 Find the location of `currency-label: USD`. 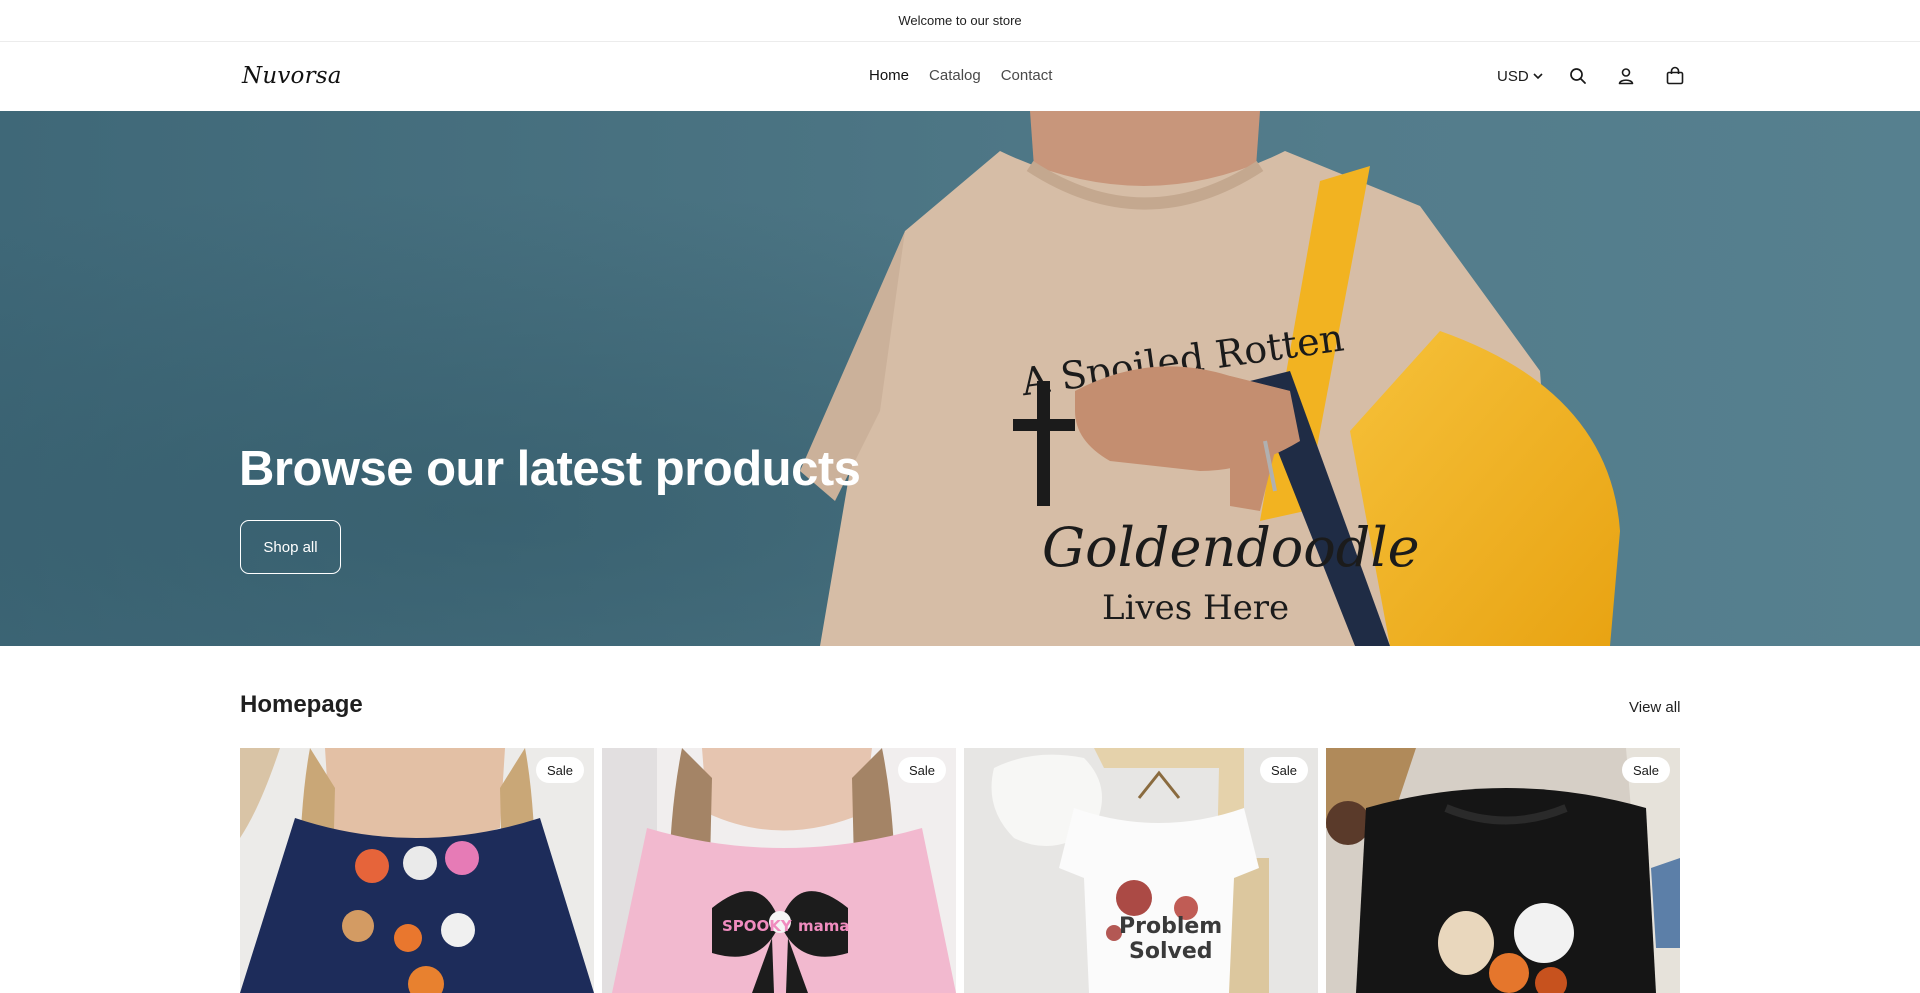

currency-label: USD is located at coordinates (1513, 76).